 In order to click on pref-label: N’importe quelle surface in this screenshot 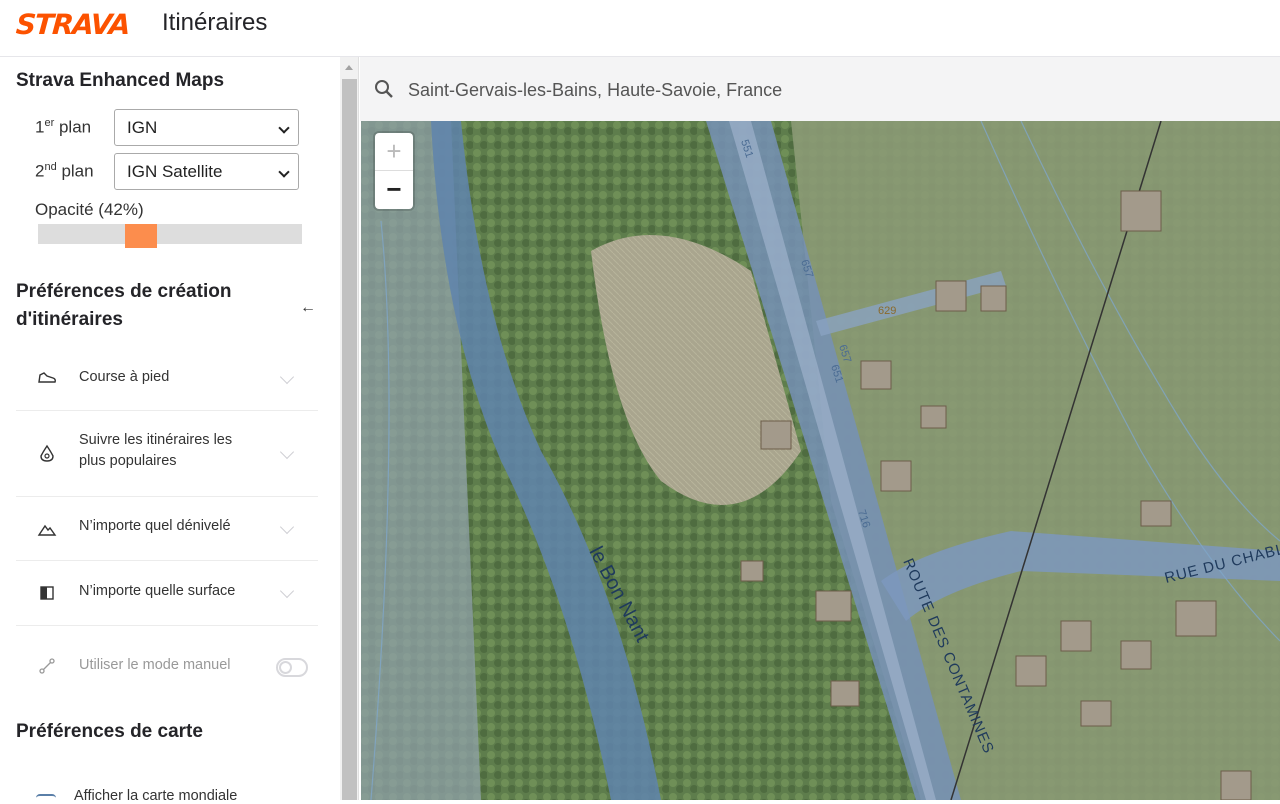, I will do `click(157, 591)`.